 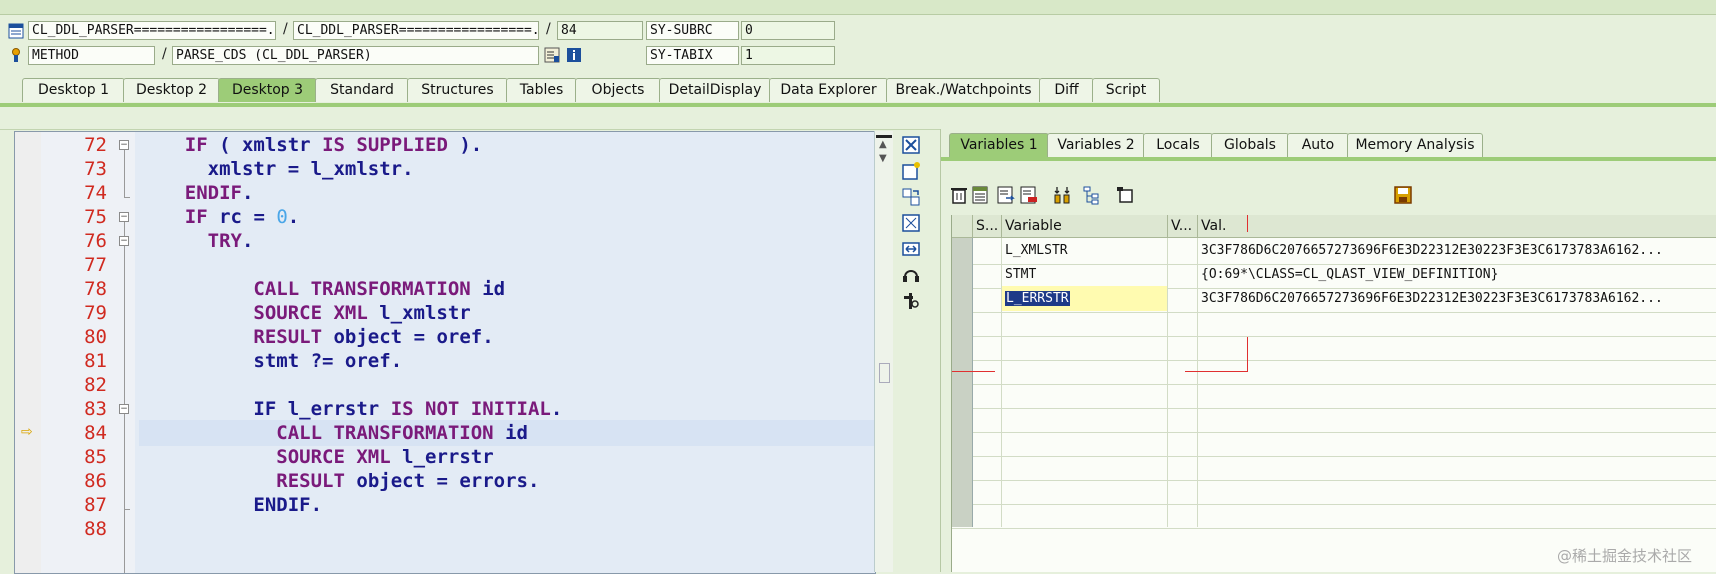 I want to click on tab-breakpoints: Break./Watchpoints, so click(x=963, y=90).